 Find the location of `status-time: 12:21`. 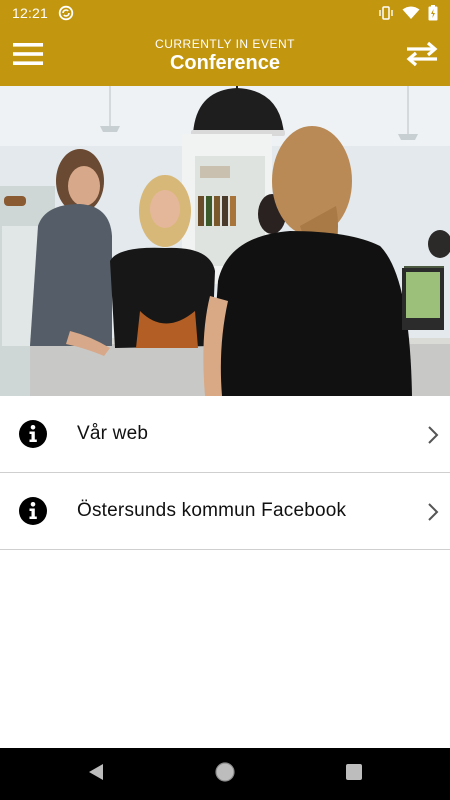

status-time: 12:21 is located at coordinates (30, 13).